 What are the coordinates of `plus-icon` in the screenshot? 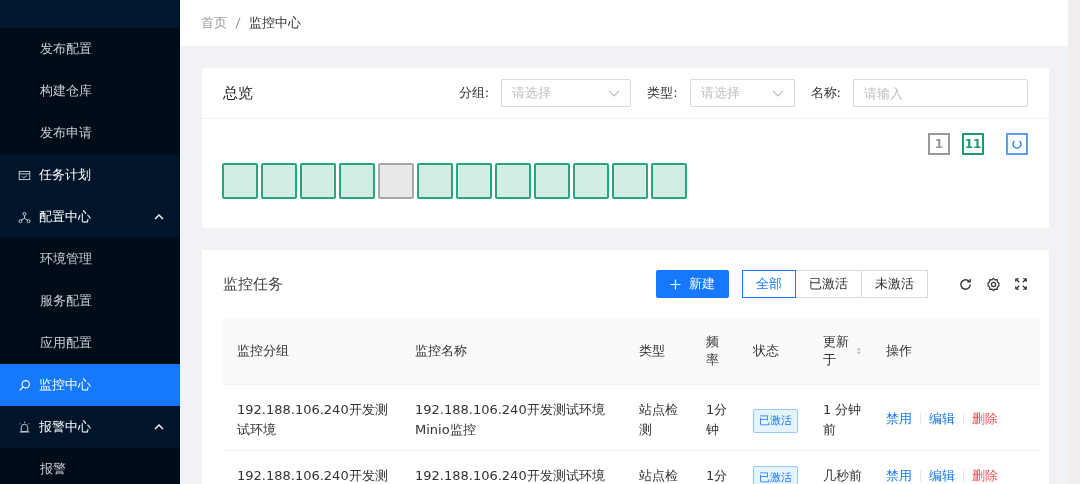 It's located at (675, 284).